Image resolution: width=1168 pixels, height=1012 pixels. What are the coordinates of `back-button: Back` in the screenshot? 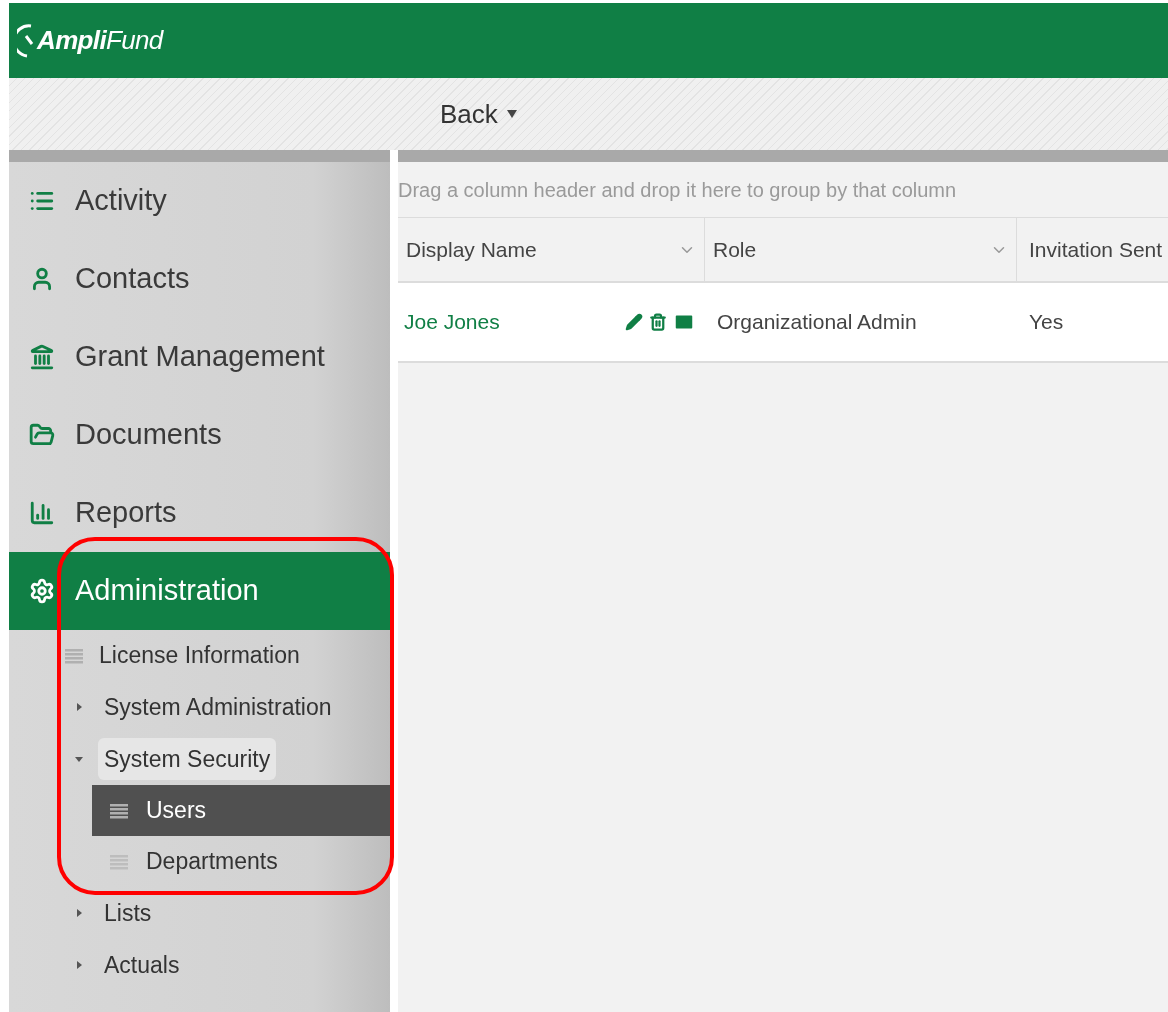 It's located at (479, 114).